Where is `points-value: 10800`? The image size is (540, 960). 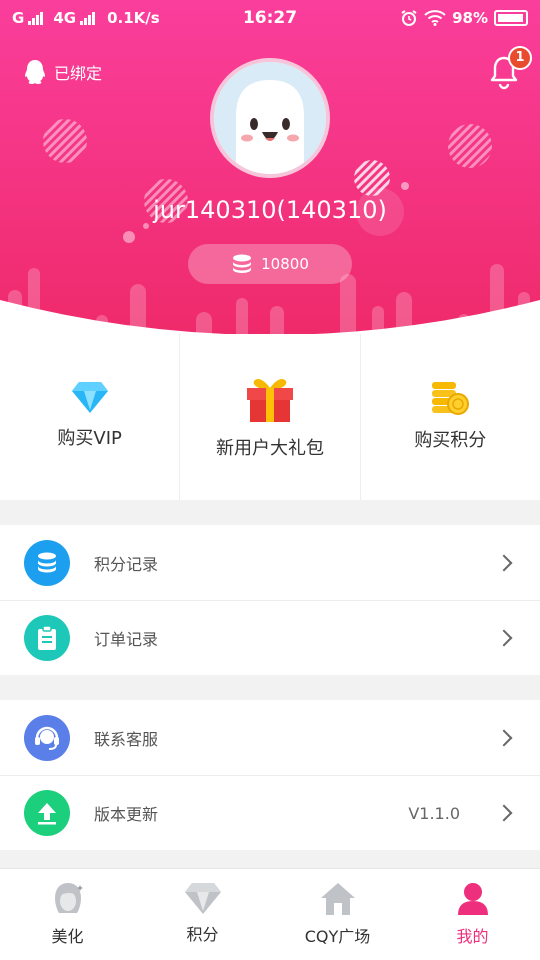 points-value: 10800 is located at coordinates (285, 264).